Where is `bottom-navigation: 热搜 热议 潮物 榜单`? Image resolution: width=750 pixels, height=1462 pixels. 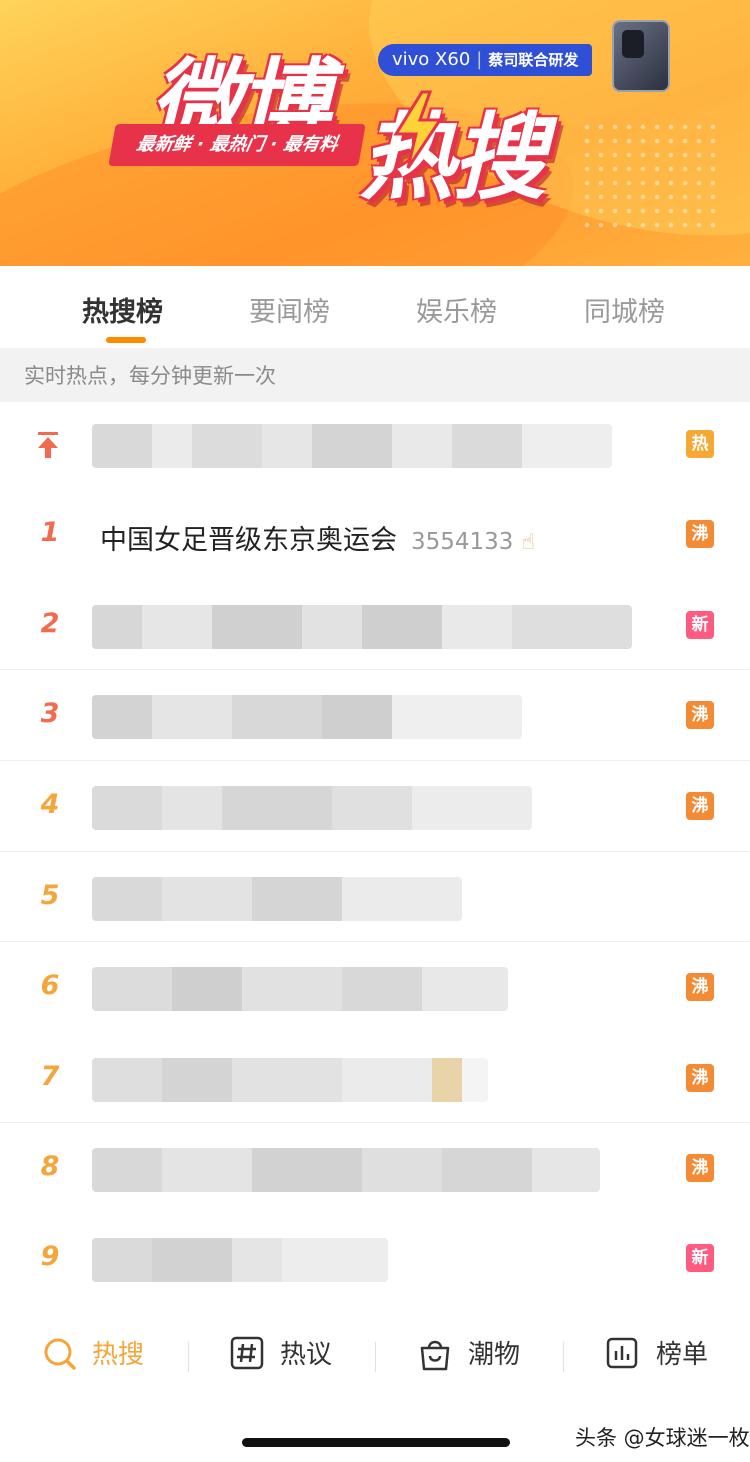
bottom-navigation: 热搜 热议 潮物 榜单 is located at coordinates (375, 1354).